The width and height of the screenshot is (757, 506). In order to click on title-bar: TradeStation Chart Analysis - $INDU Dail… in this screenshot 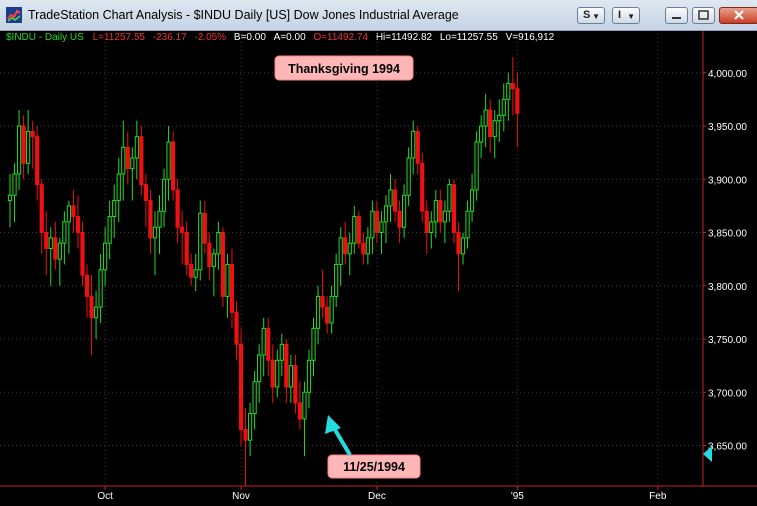, I will do `click(378, 15)`.